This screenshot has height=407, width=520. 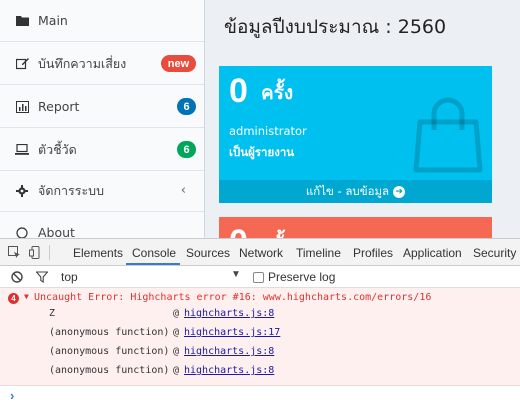 I want to click on shopping-bag-icon, so click(x=448, y=135).